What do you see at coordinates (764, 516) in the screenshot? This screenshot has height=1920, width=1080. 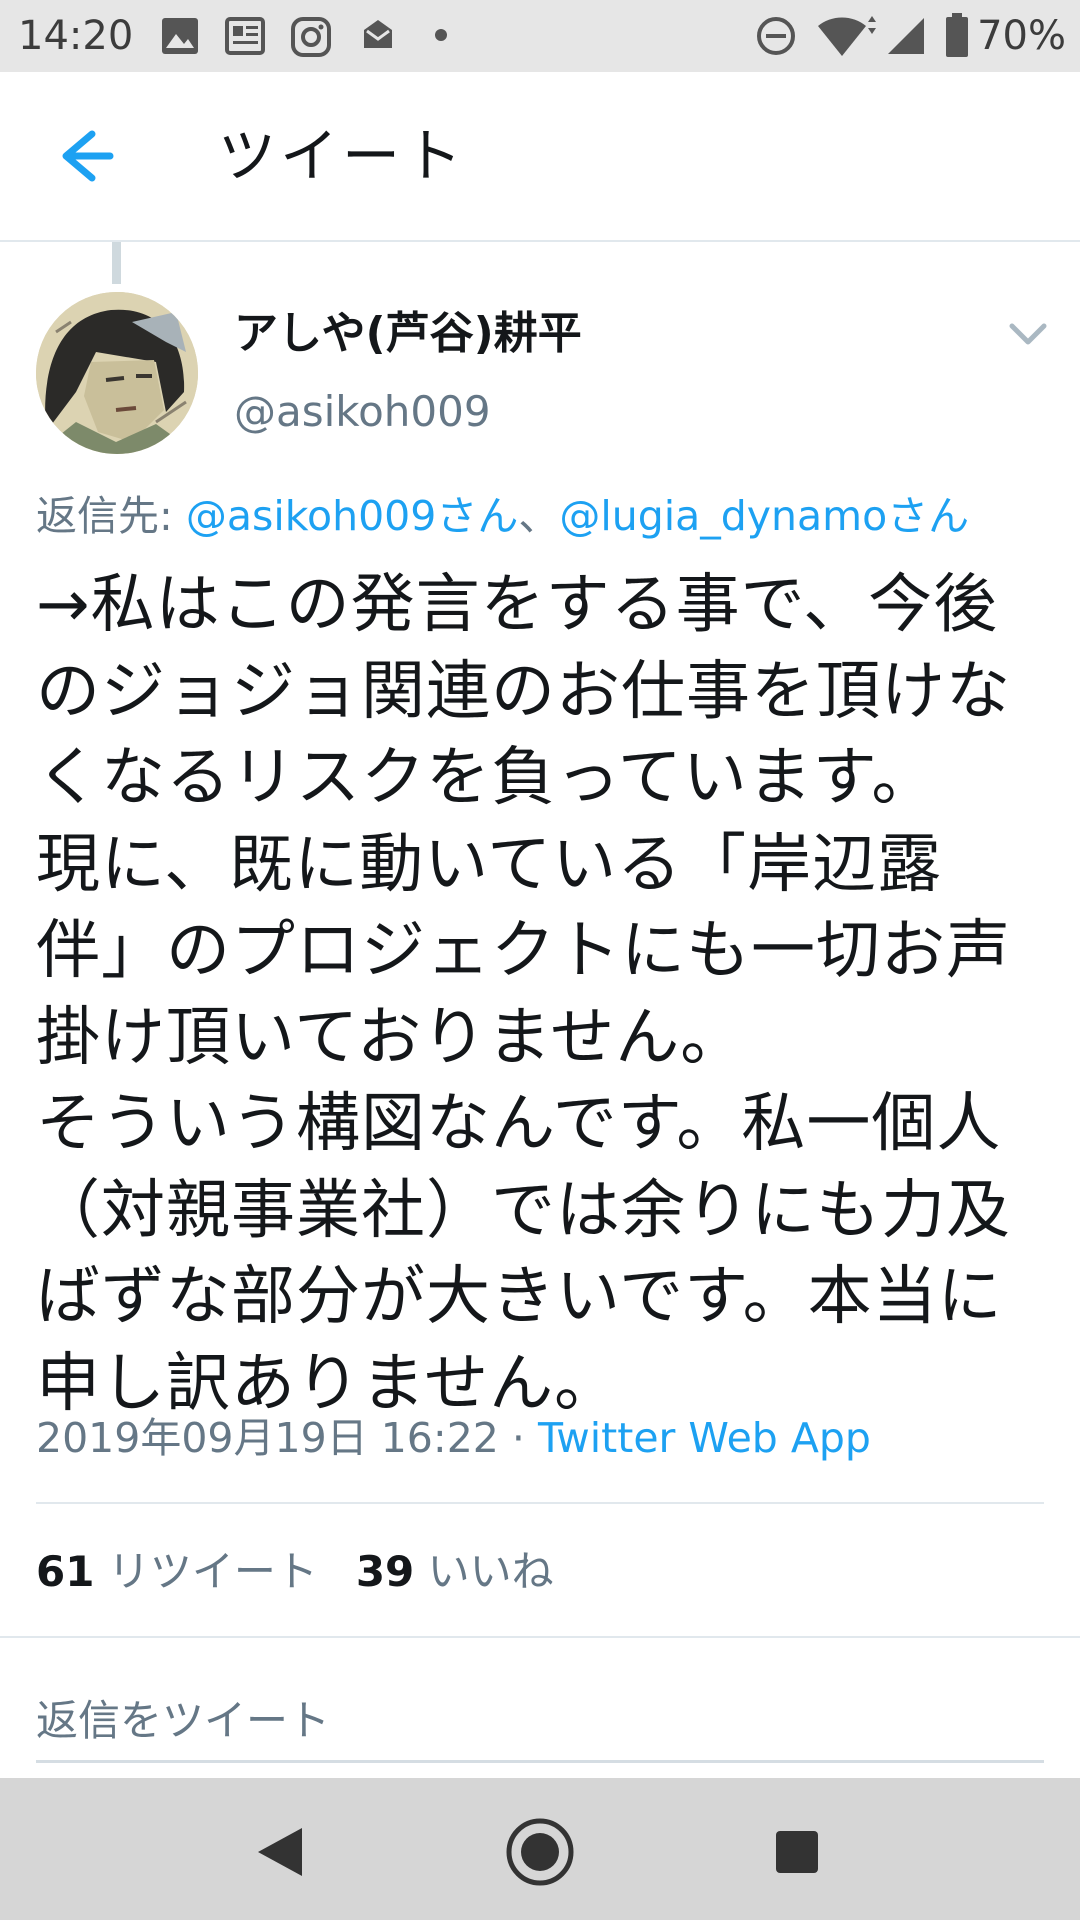 I see `reply-mention-link: @lugia_dynamoさん` at bounding box center [764, 516].